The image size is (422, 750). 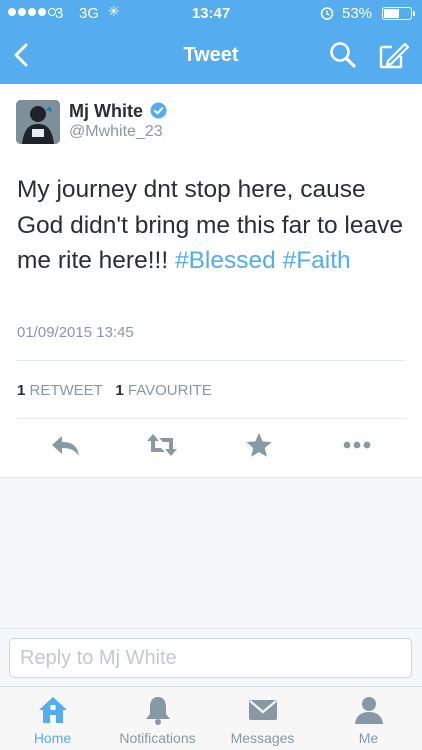 I want to click on avatar-image, so click(x=38, y=122).